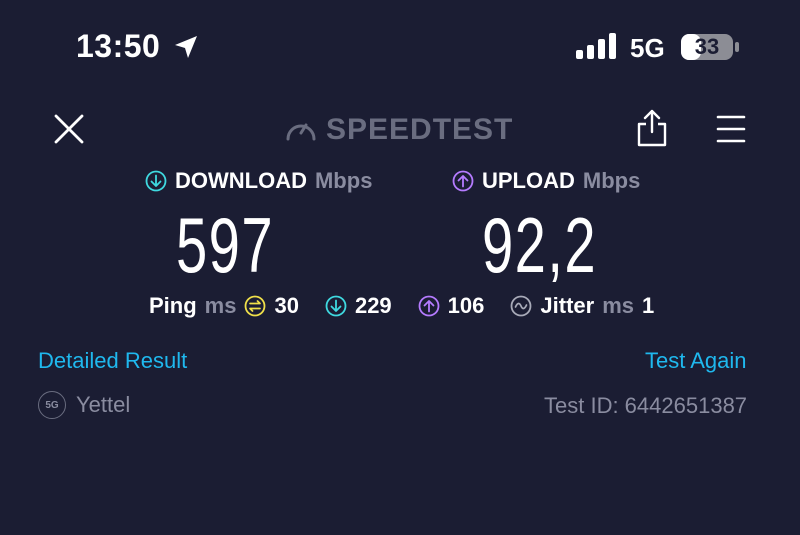 Image resolution: width=800 pixels, height=535 pixels. I want to click on upload-unit: Mbps, so click(611, 180).